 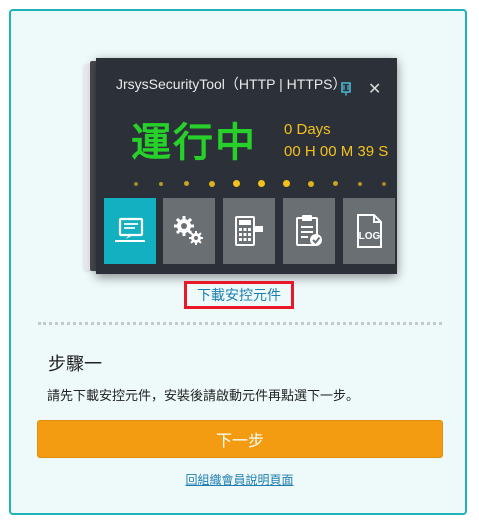 I want to click on next-step-button: 下一步, so click(x=240, y=439).